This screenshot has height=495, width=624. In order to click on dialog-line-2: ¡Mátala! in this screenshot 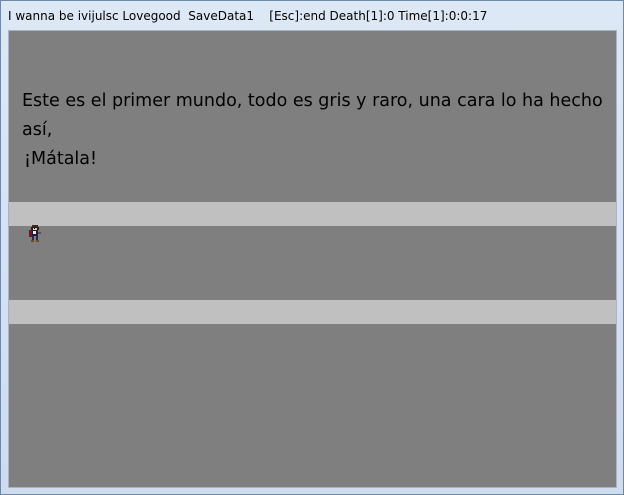, I will do `click(61, 159)`.